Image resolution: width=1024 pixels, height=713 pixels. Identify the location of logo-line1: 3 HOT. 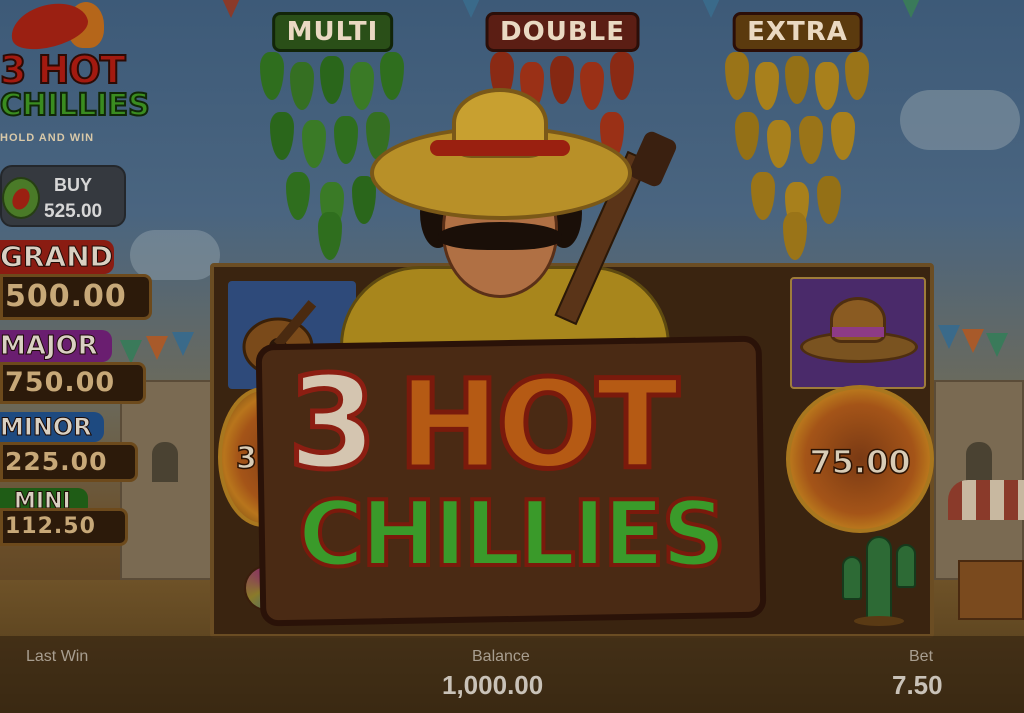
(63, 70).